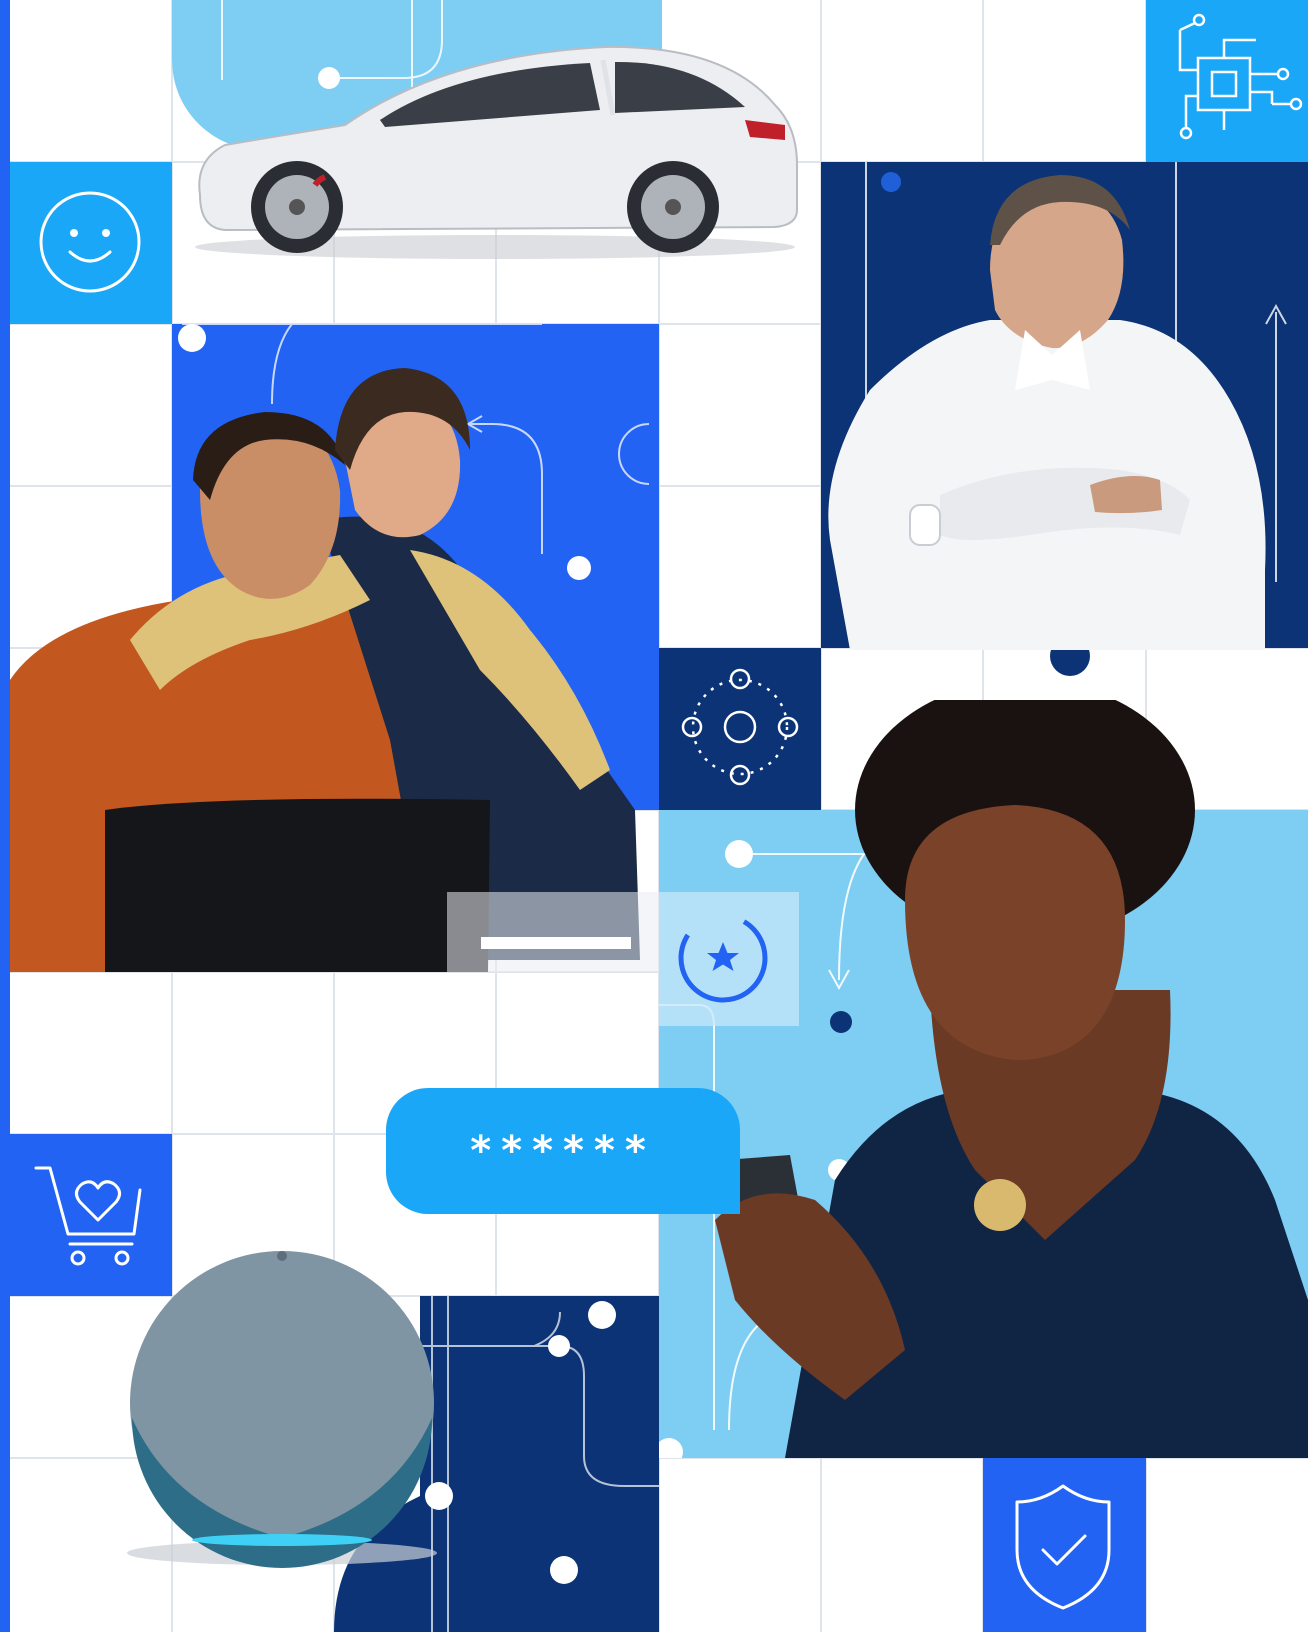 This screenshot has width=1308, height=1632. What do you see at coordinates (1047, 412) in the screenshot?
I see `man-checking-watch-photo` at bounding box center [1047, 412].